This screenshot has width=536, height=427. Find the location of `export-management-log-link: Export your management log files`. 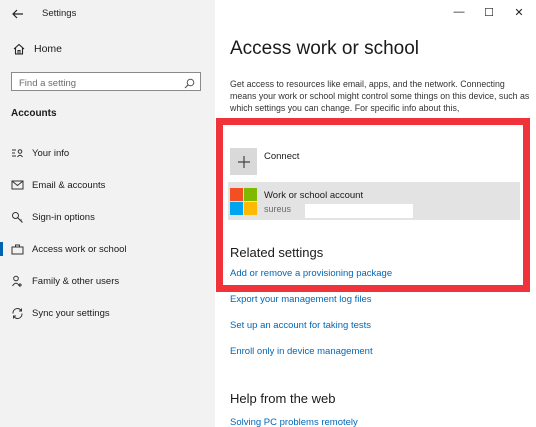

export-management-log-link: Export your management log files is located at coordinates (301, 299).